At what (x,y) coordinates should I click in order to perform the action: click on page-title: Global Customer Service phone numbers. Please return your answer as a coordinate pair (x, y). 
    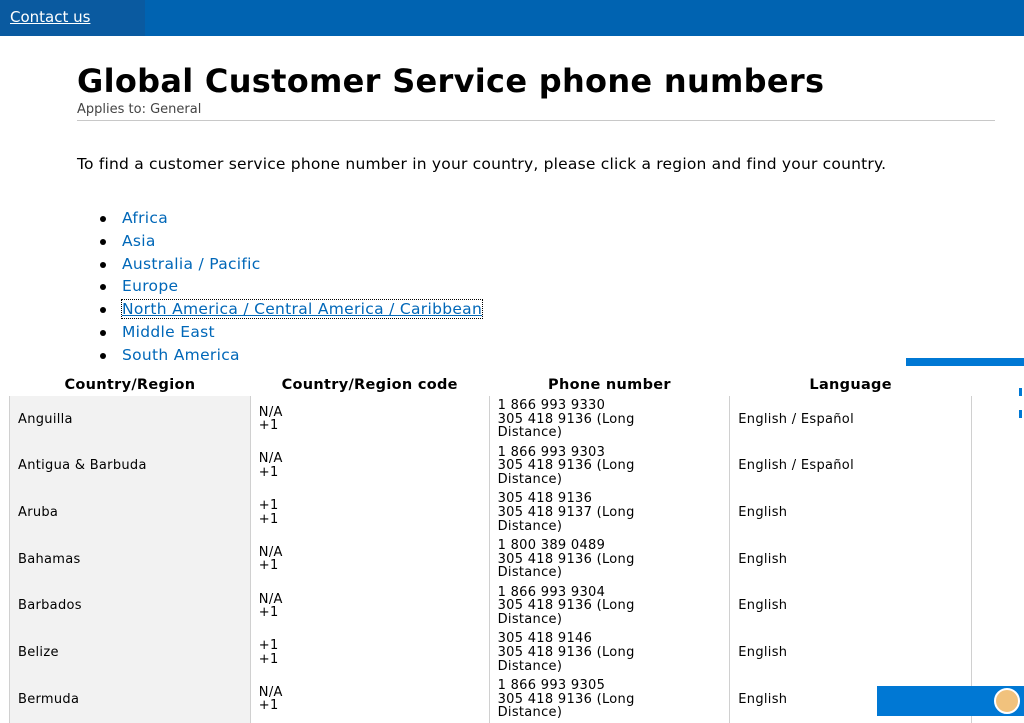
    Looking at the image, I should click on (451, 81).